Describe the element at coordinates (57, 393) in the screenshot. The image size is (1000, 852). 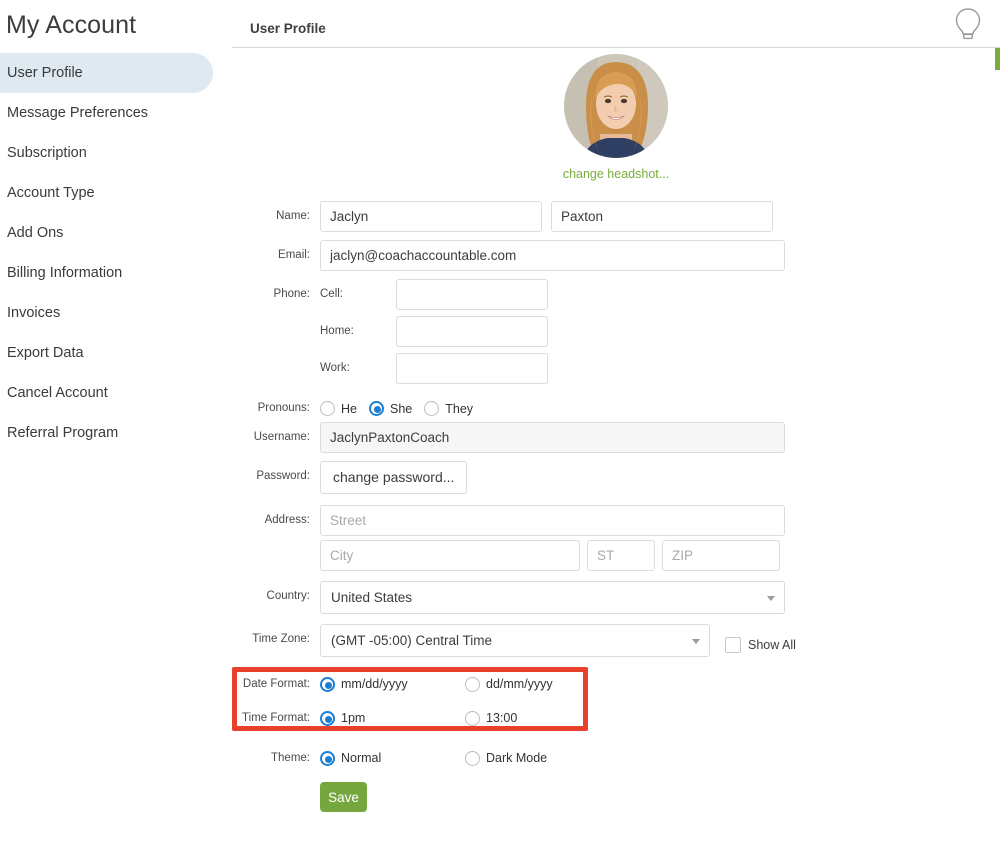
I see `sidebar-item-label: Cancel Account` at that location.